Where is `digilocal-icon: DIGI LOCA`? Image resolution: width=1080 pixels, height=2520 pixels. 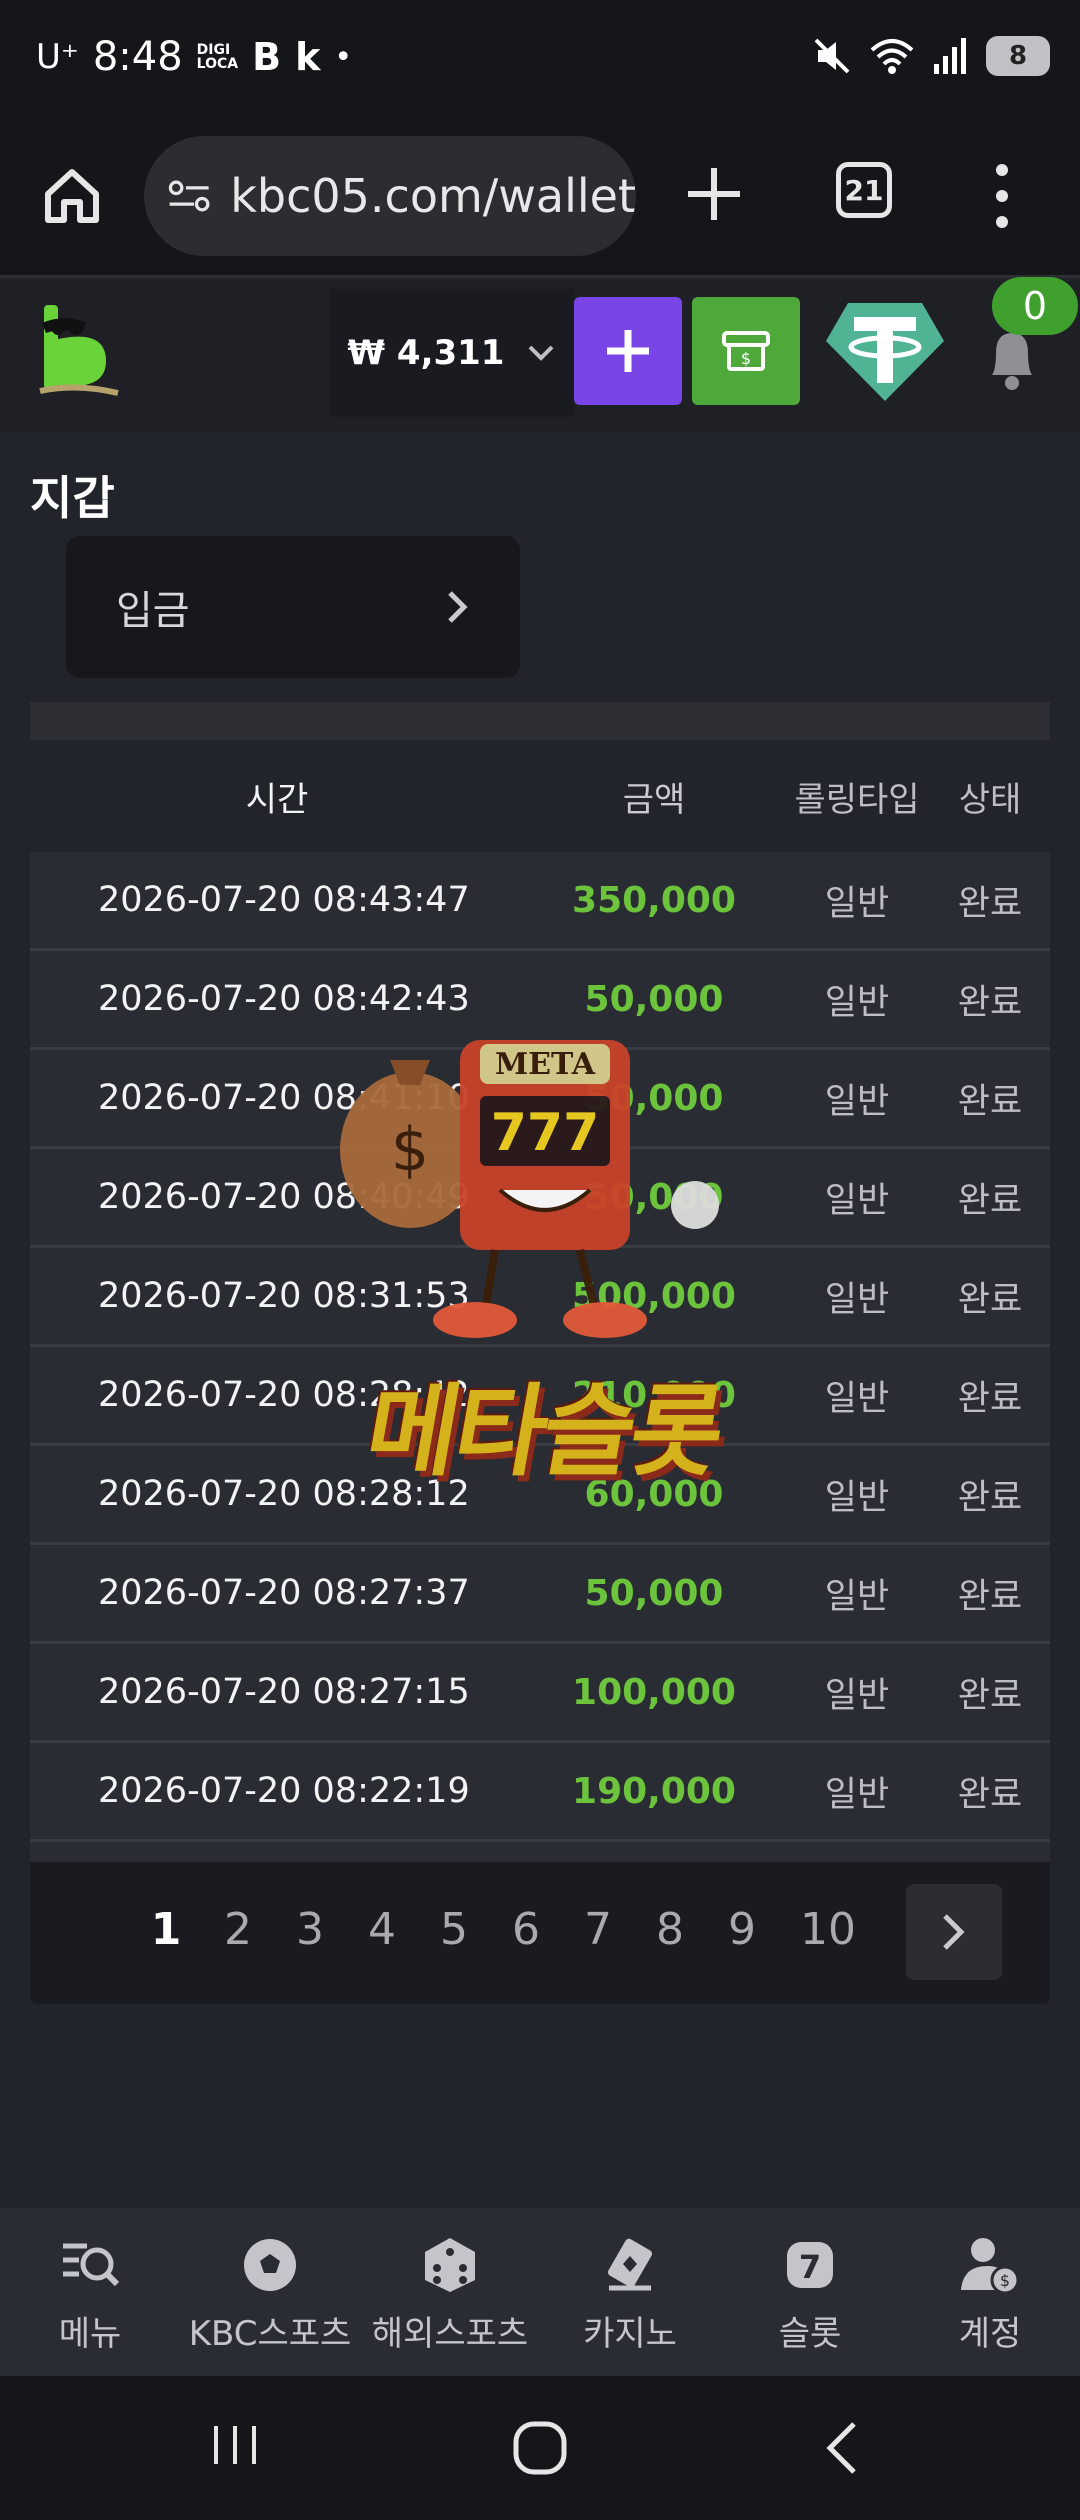
digilocal-icon: DIGI LOCA is located at coordinates (217, 57).